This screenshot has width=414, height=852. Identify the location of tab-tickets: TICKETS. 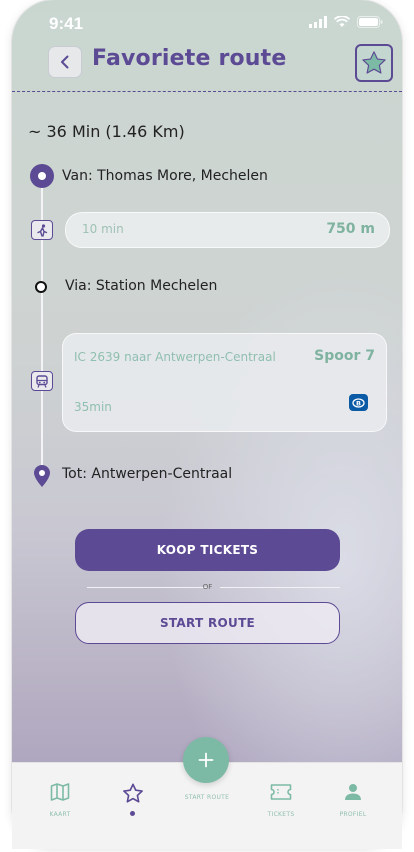
(281, 800).